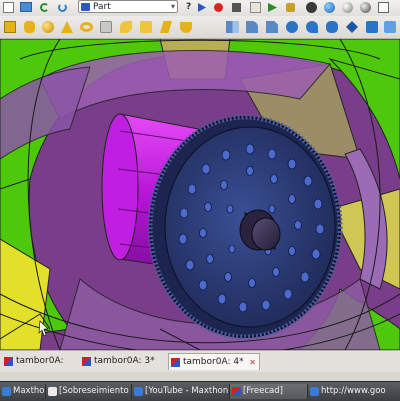  I want to click on taskbar-item-label: [Freecad], so click(263, 391).